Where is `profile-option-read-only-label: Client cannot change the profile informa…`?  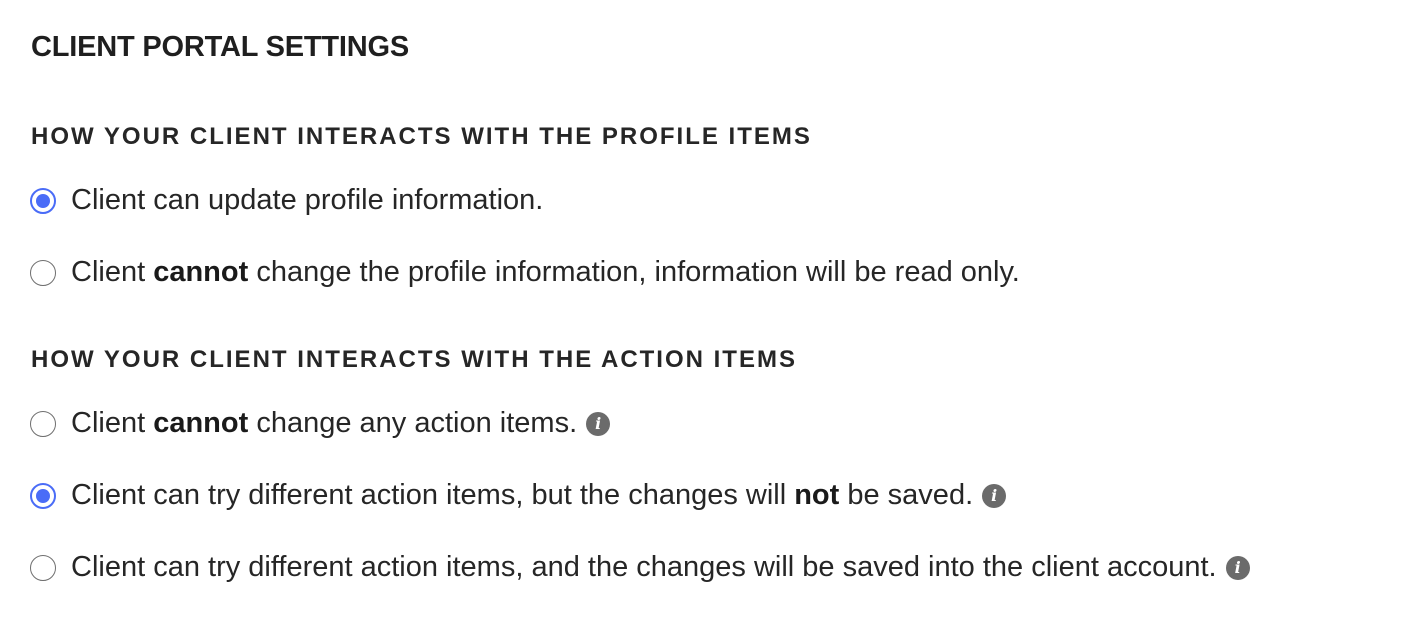 profile-option-read-only-label: Client cannot change the profile informa… is located at coordinates (545, 272).